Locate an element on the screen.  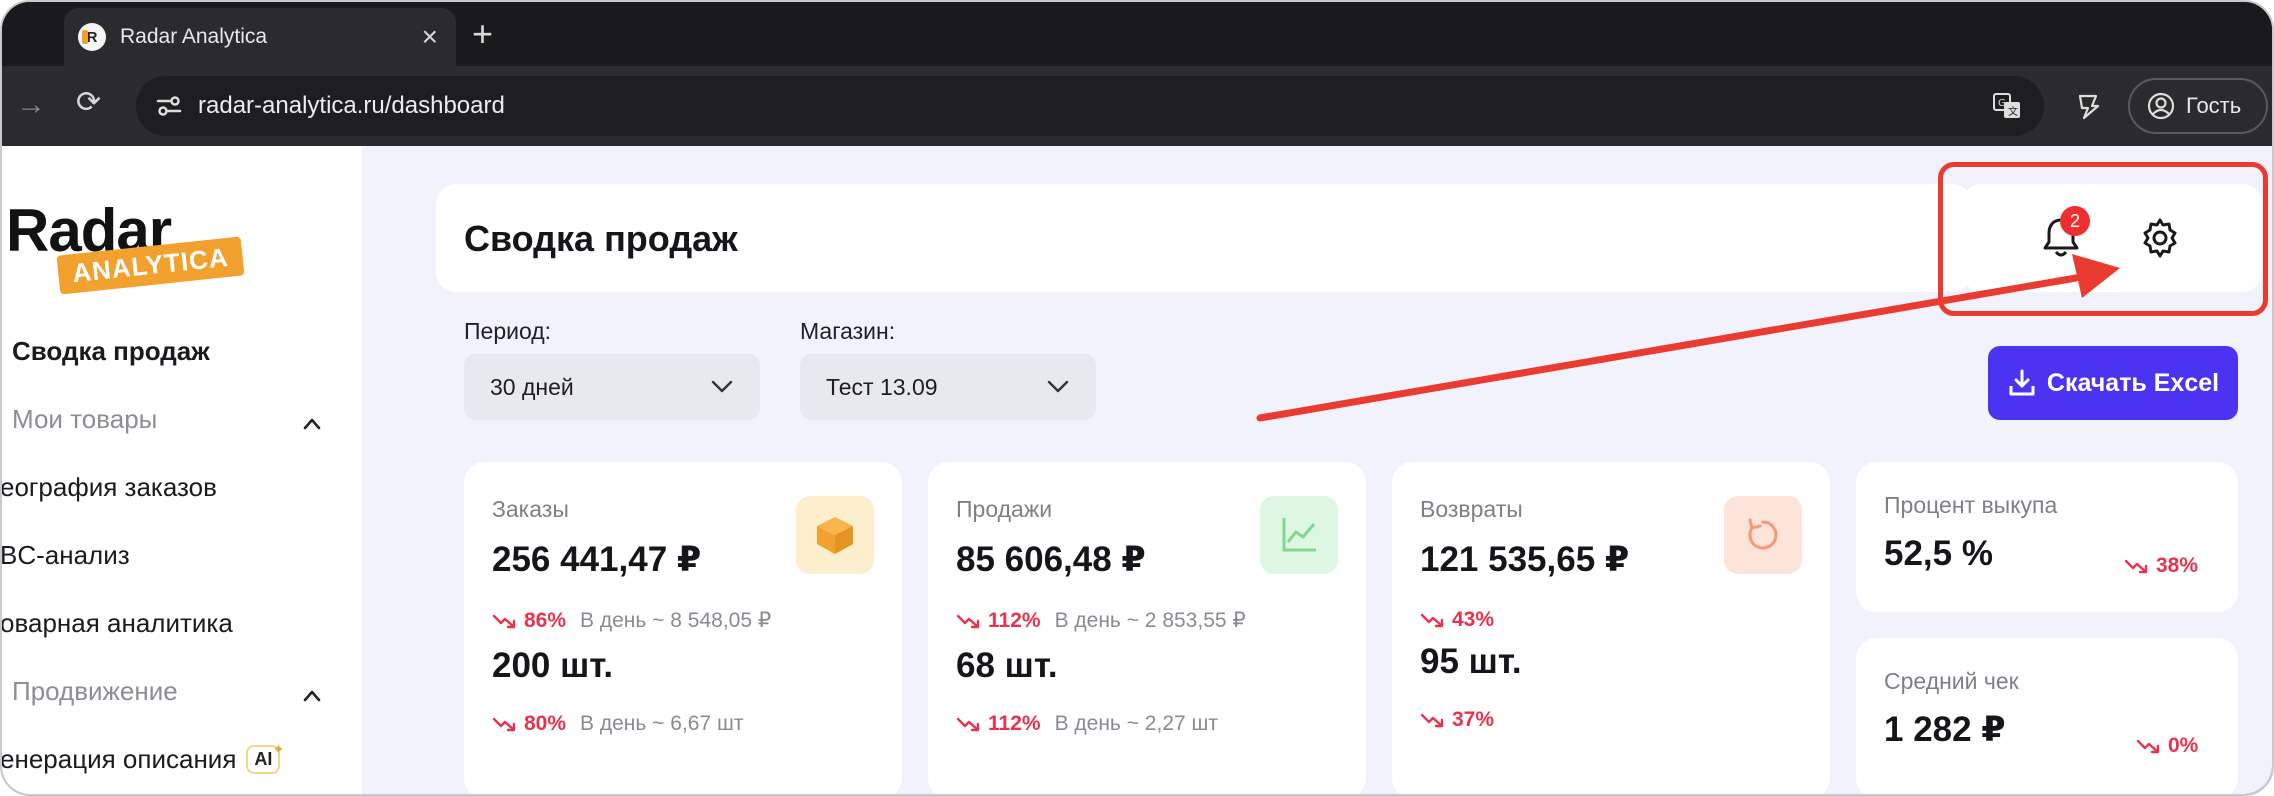
sidebar-item-product-analytics: оварная аналитика is located at coordinates (117, 623).